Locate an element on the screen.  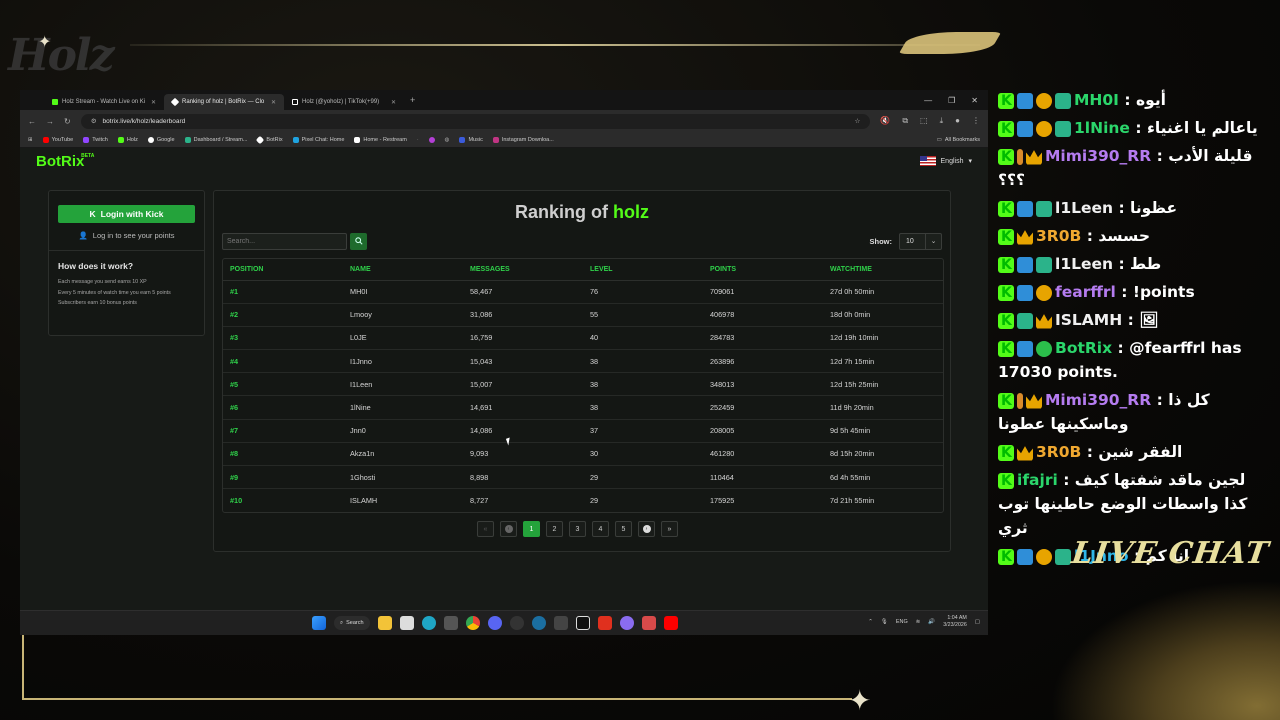
edge-icon is located at coordinates (428, 623).